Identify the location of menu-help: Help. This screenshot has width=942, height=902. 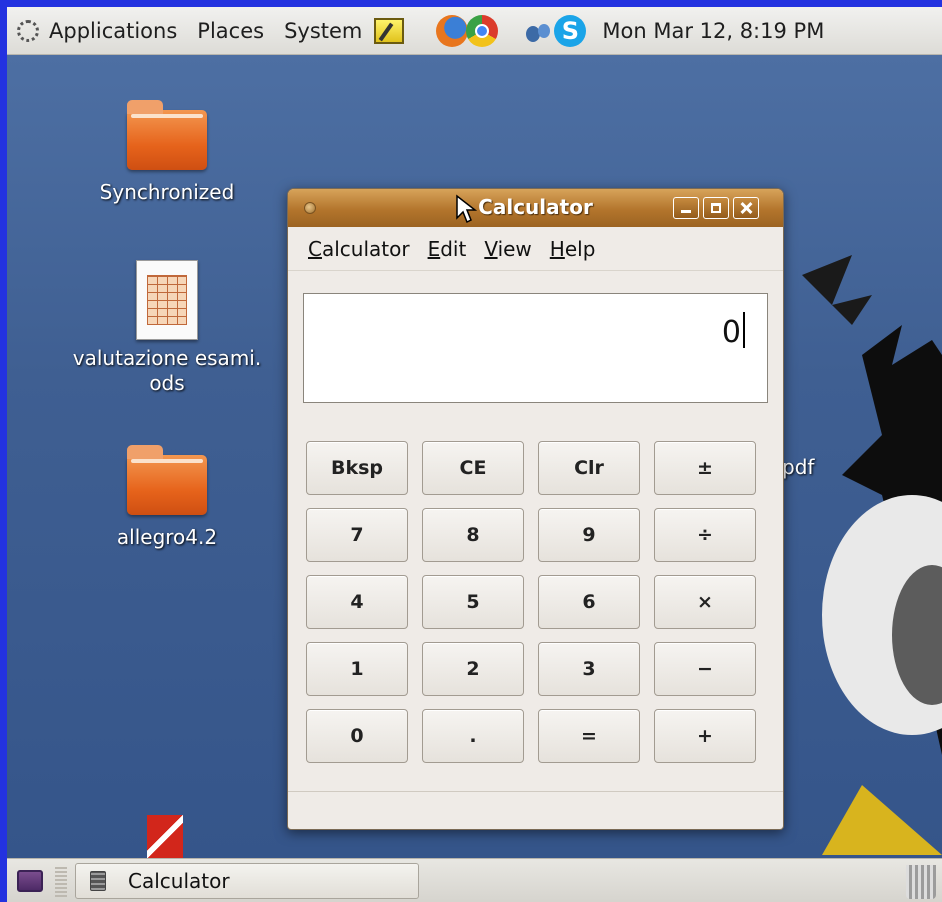
(572, 249).